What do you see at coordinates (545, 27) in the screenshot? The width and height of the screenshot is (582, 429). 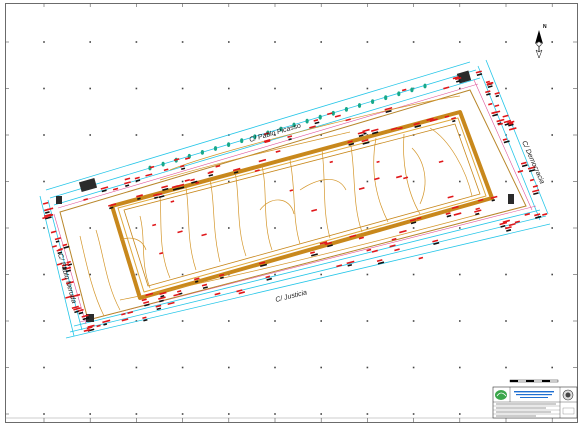 I see `north-label: N` at bounding box center [545, 27].